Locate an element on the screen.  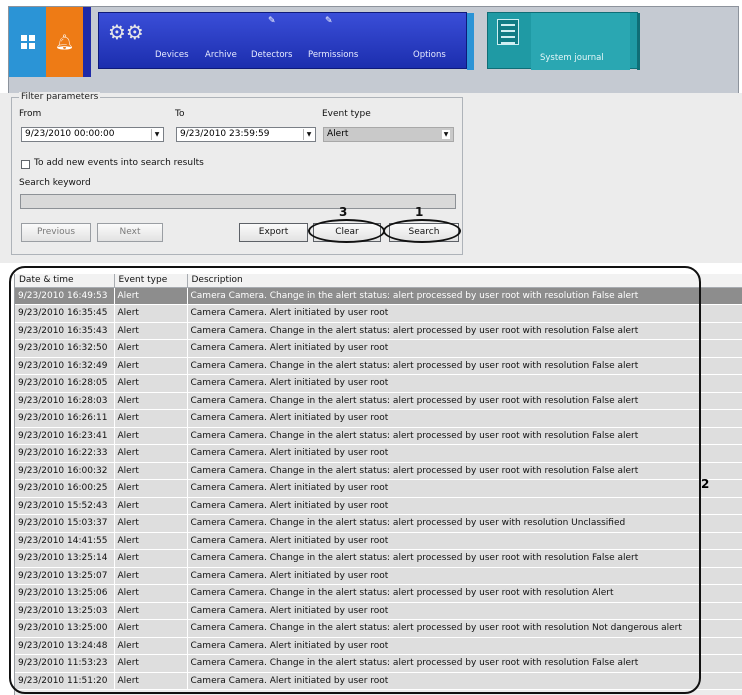
cell-date-time: 9/23/2010 13:24:48 is located at coordinates (65, 646).